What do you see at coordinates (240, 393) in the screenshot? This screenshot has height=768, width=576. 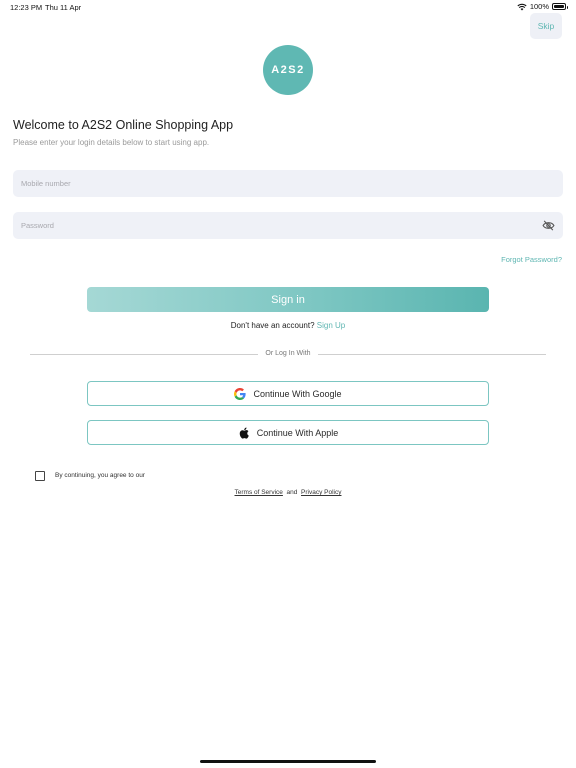 I see `google-icon` at bounding box center [240, 393].